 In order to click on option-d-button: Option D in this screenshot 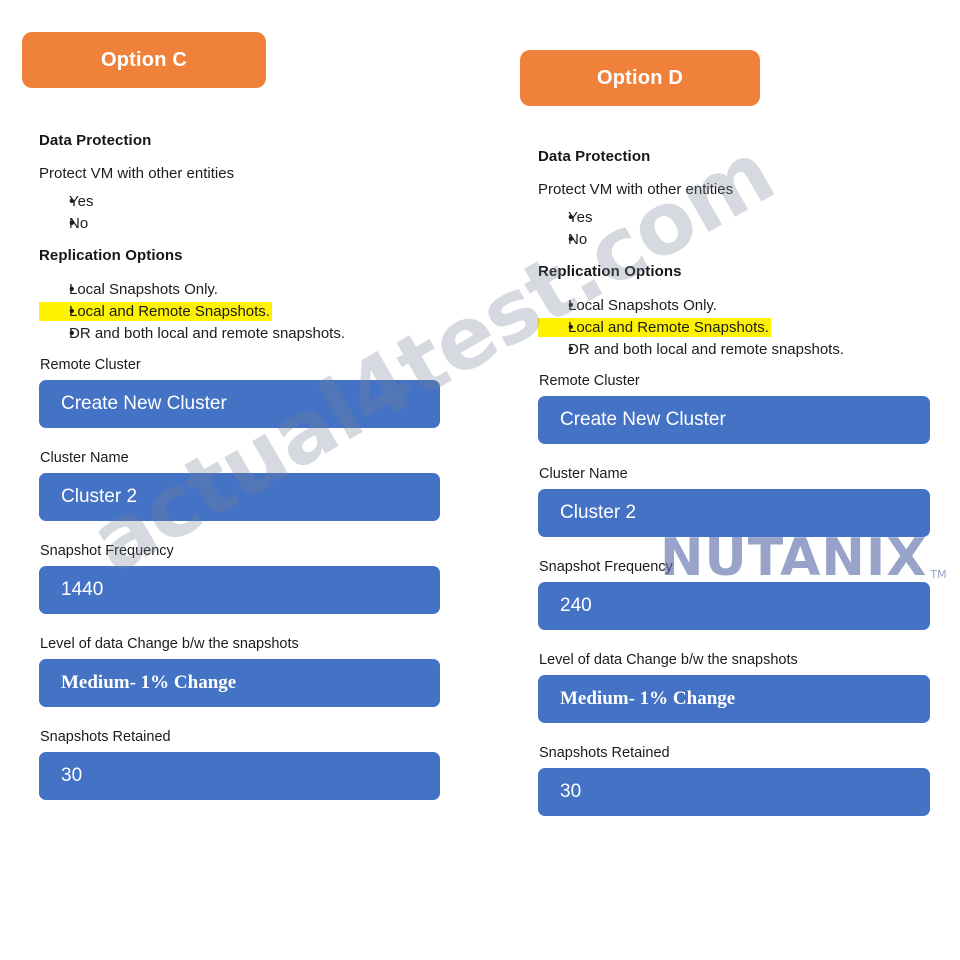, I will do `click(640, 78)`.